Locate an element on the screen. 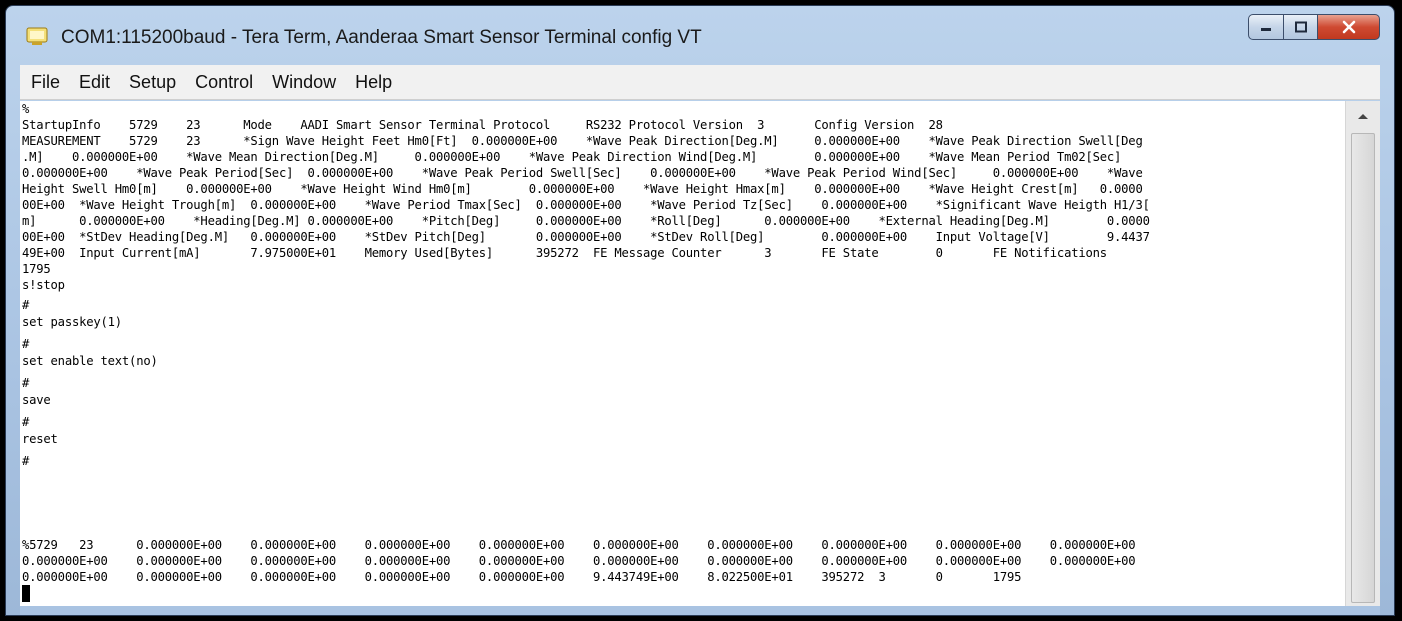  terminal-line: reset is located at coordinates (40, 439).